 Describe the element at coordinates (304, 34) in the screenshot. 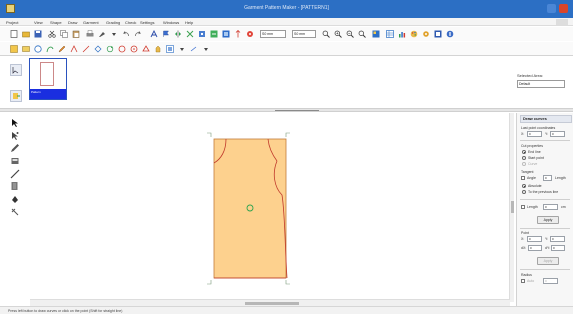

I see `size-combo-2: S0 mm` at that location.